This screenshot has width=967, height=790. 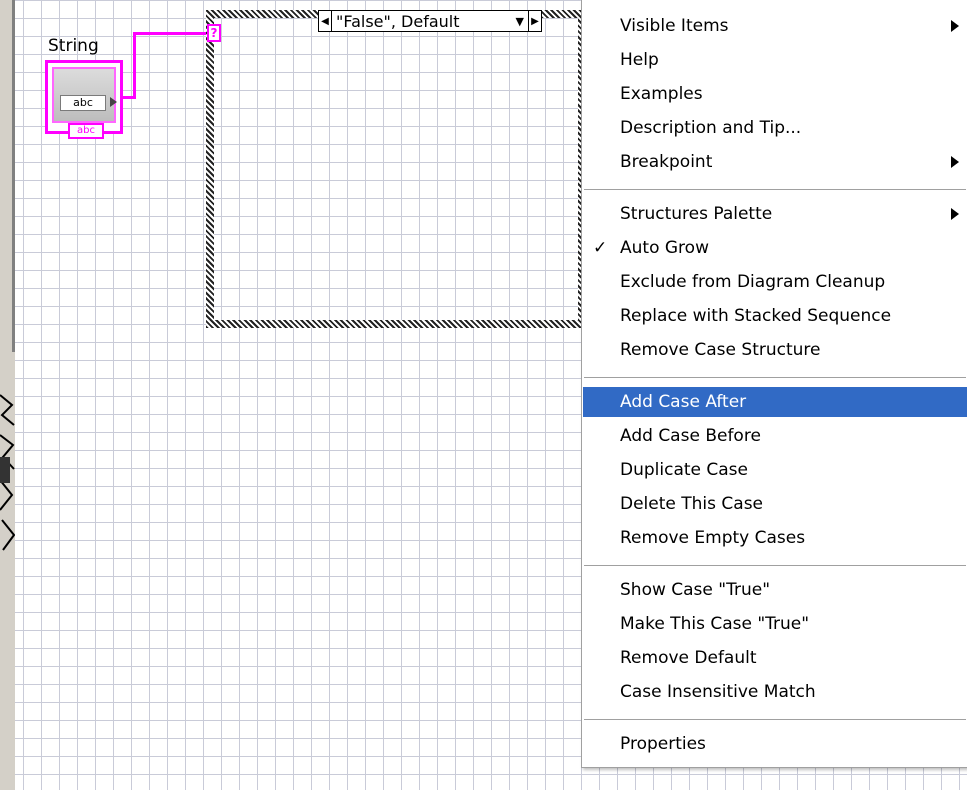 I want to click on menu-item-add-case-before: Add Case Before, so click(x=775, y=436).